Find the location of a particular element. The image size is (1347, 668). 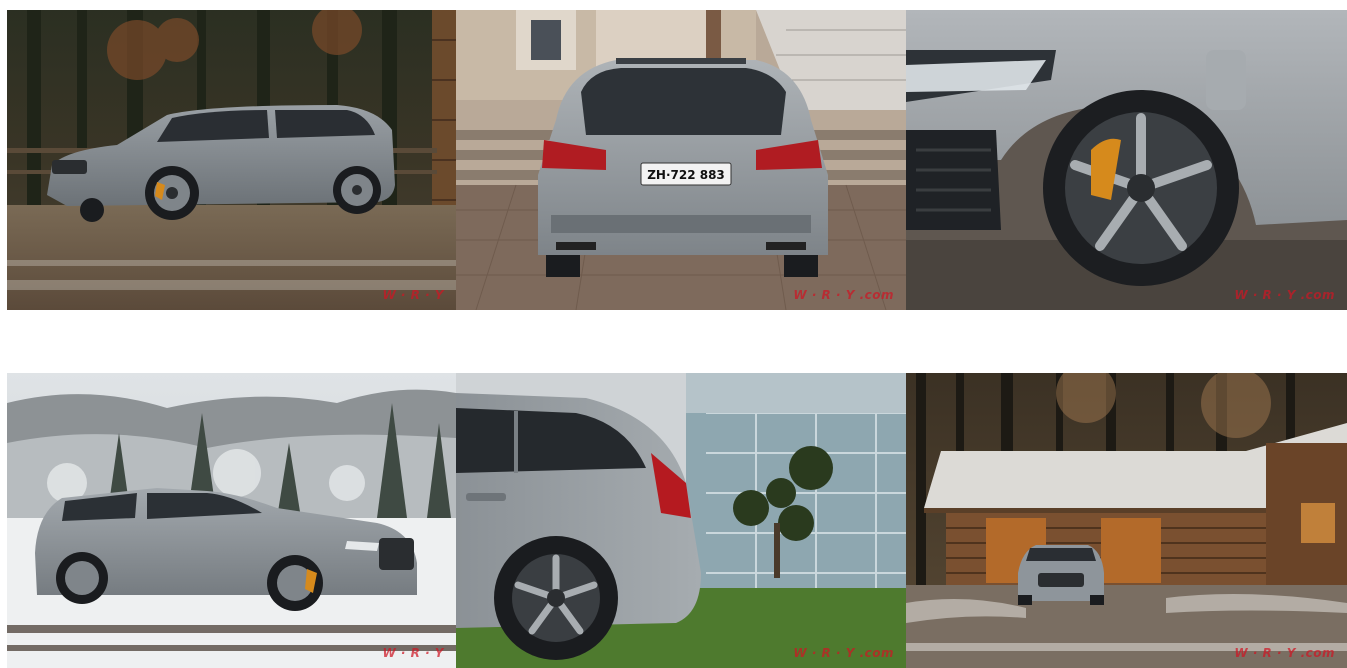

car-photo-forest is located at coordinates (231, 160).